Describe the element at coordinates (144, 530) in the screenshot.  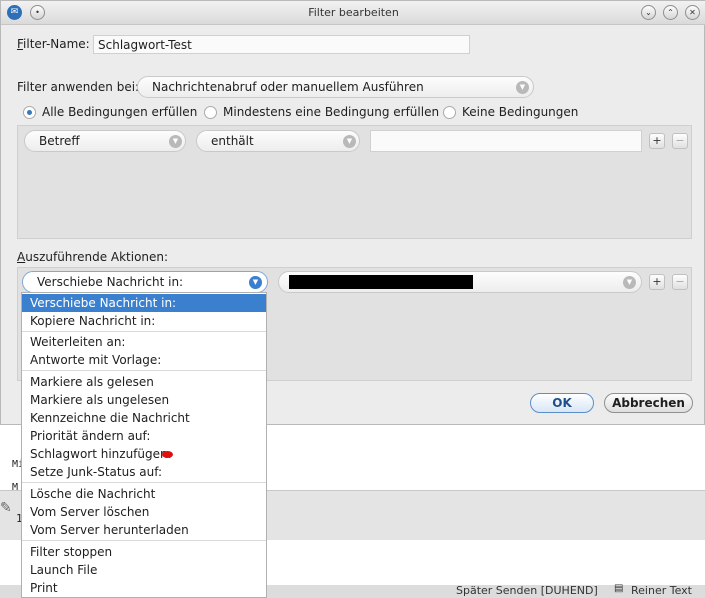
I see `menu-item-download-server: Vom Server herunterladen` at that location.